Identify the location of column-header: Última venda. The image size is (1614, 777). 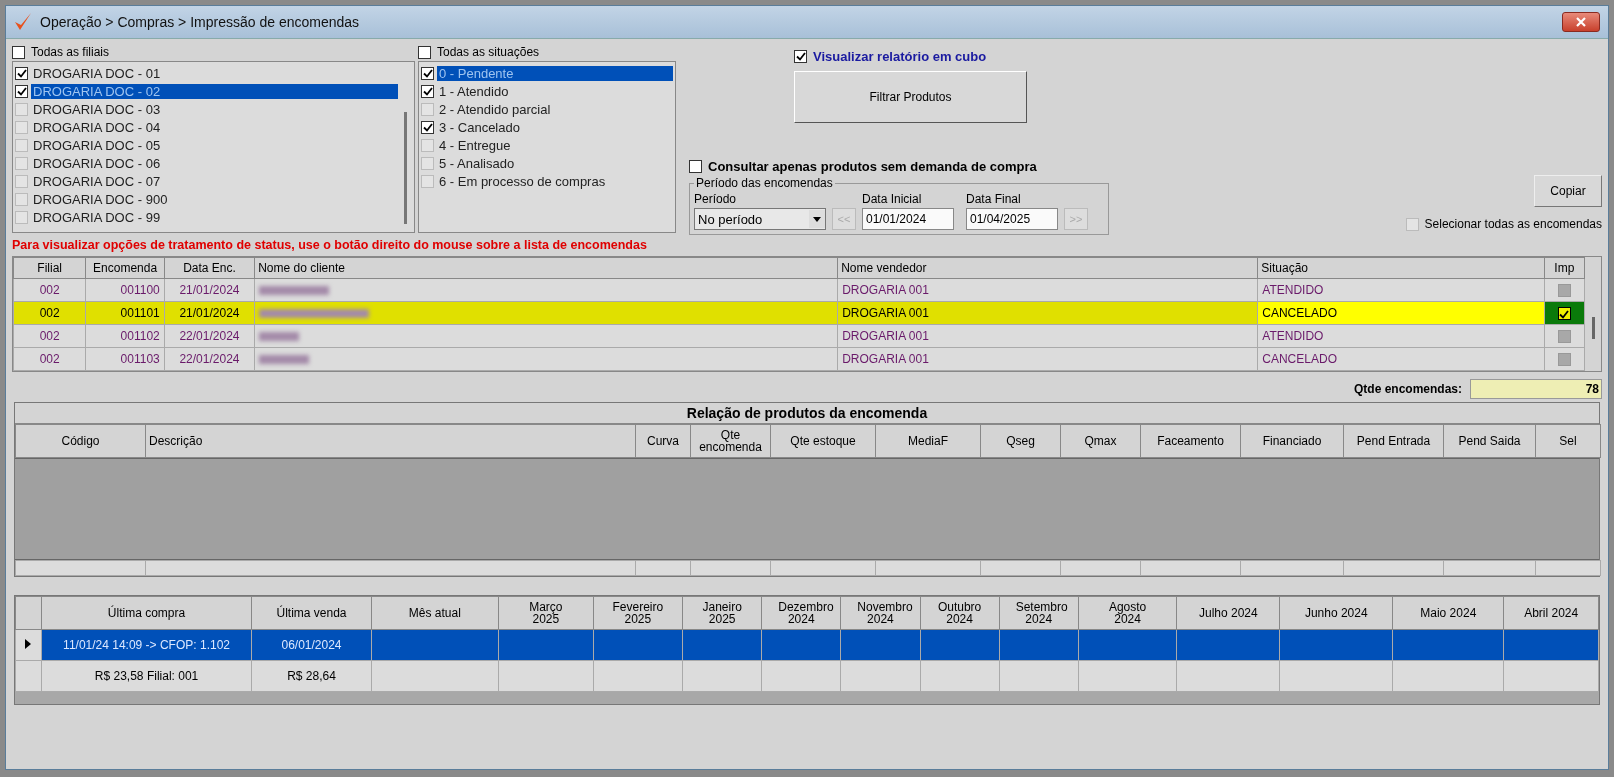
(311, 613).